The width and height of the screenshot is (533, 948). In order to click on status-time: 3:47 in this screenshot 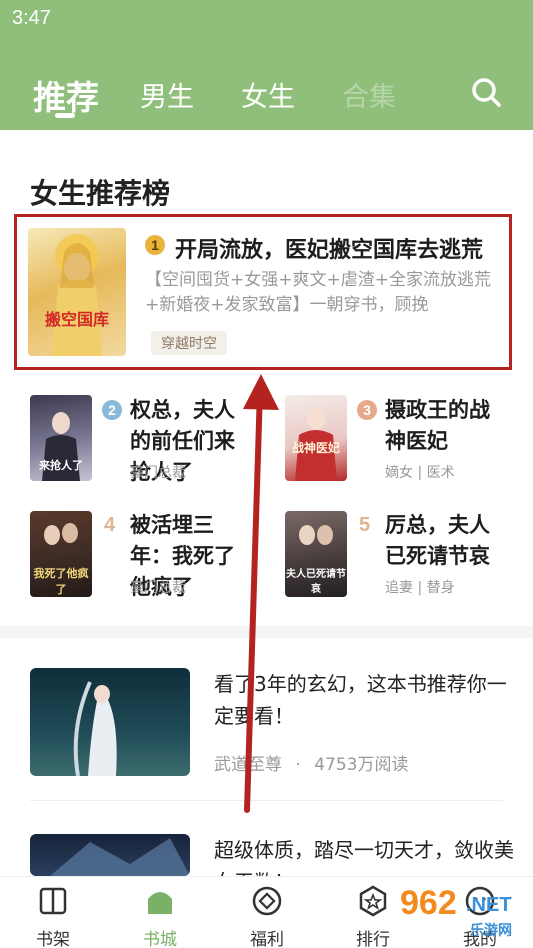, I will do `click(31, 18)`.